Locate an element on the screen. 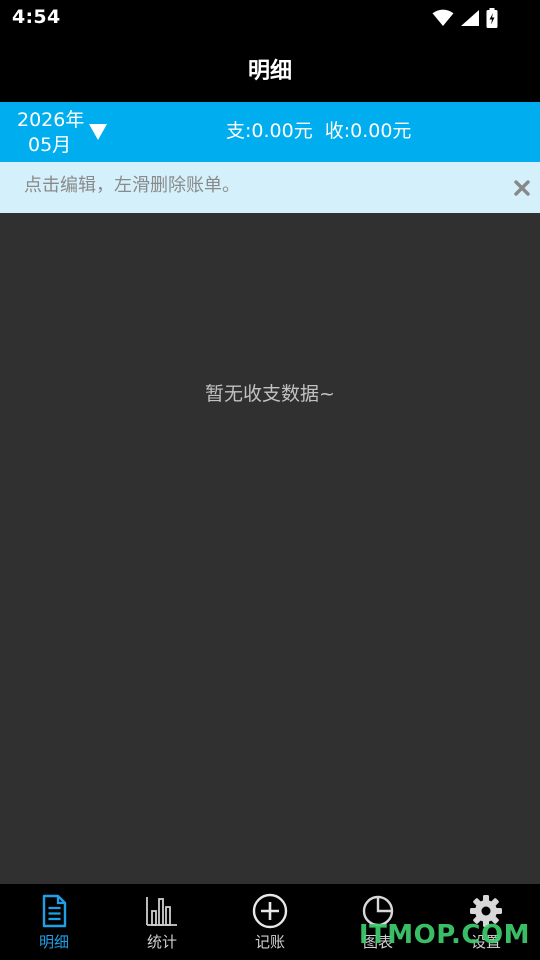 Image resolution: width=540 pixels, height=960 pixels. cellular-signal-icon is located at coordinates (470, 18).